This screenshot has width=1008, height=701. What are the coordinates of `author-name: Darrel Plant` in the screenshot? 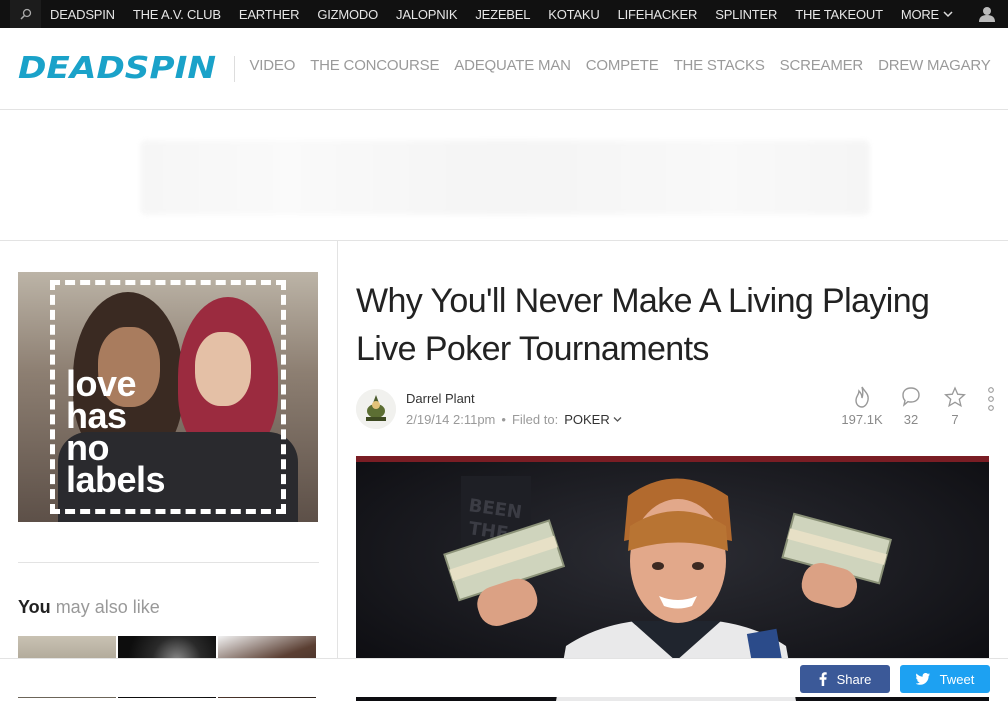 It's located at (440, 398).